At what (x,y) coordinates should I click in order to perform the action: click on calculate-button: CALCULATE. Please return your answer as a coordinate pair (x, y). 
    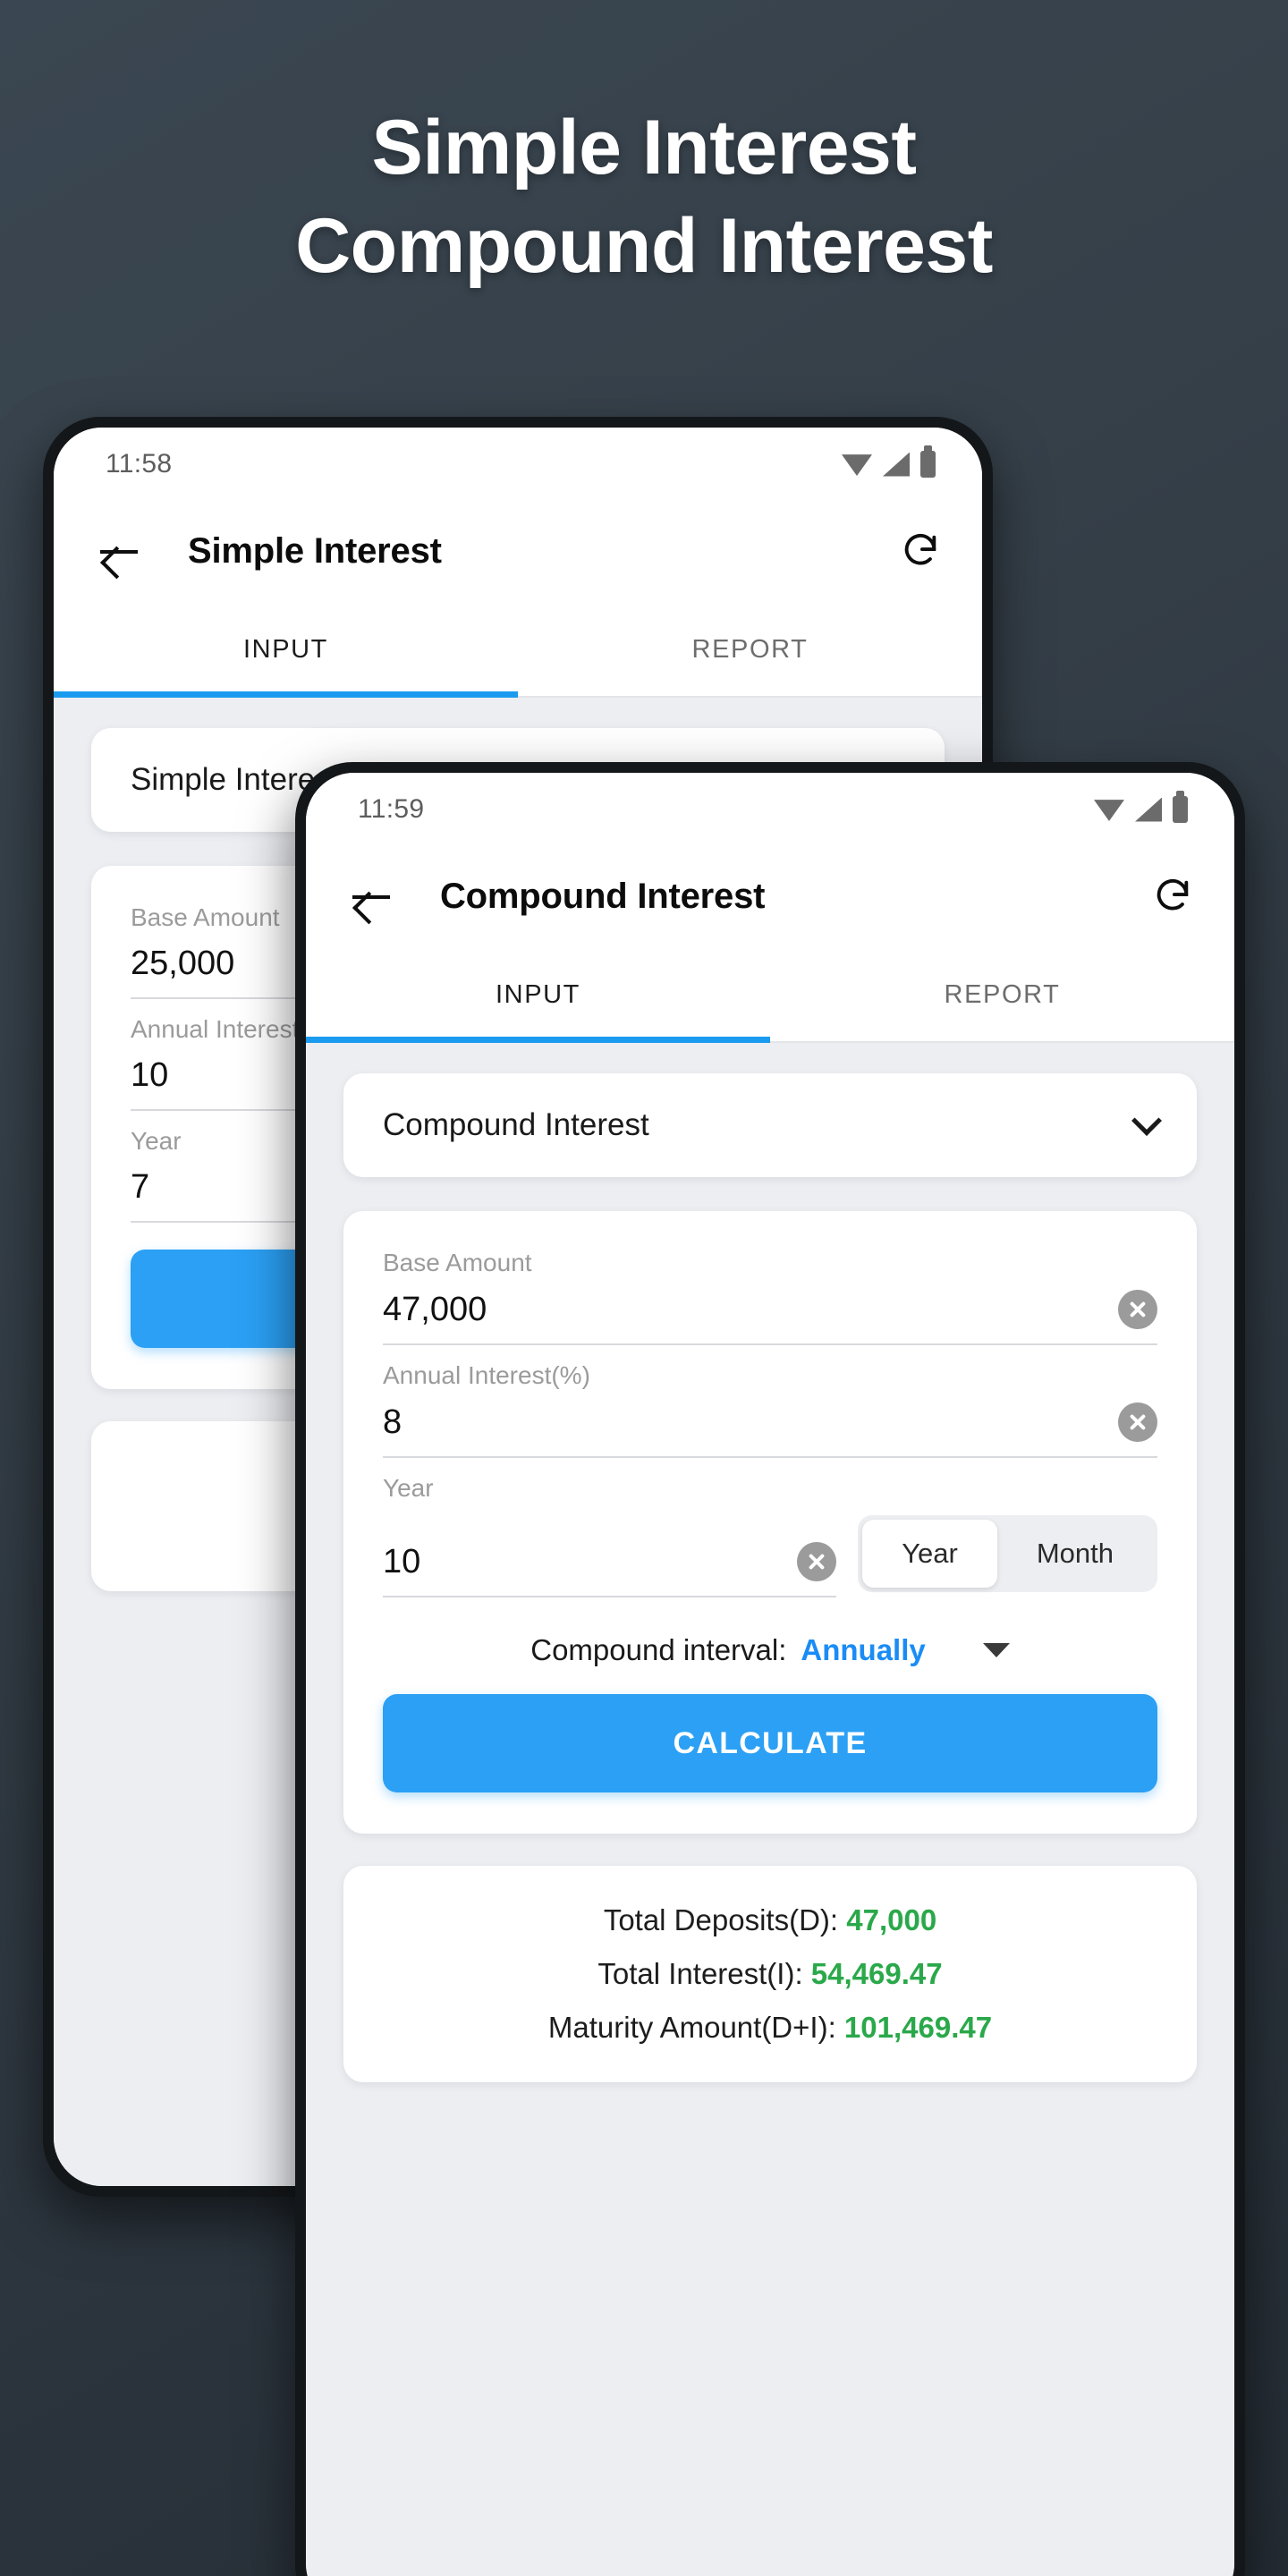
    Looking at the image, I should click on (770, 1743).